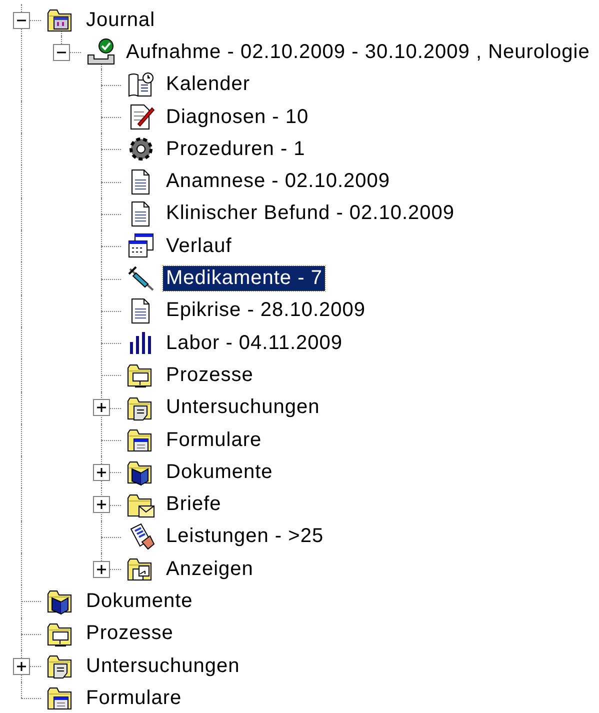 The image size is (599, 713). Describe the element at coordinates (358, 52) in the screenshot. I see `tree-item-label: Aufnahme - 02.10.2009 - 30.10.2009 , Neurologie` at that location.